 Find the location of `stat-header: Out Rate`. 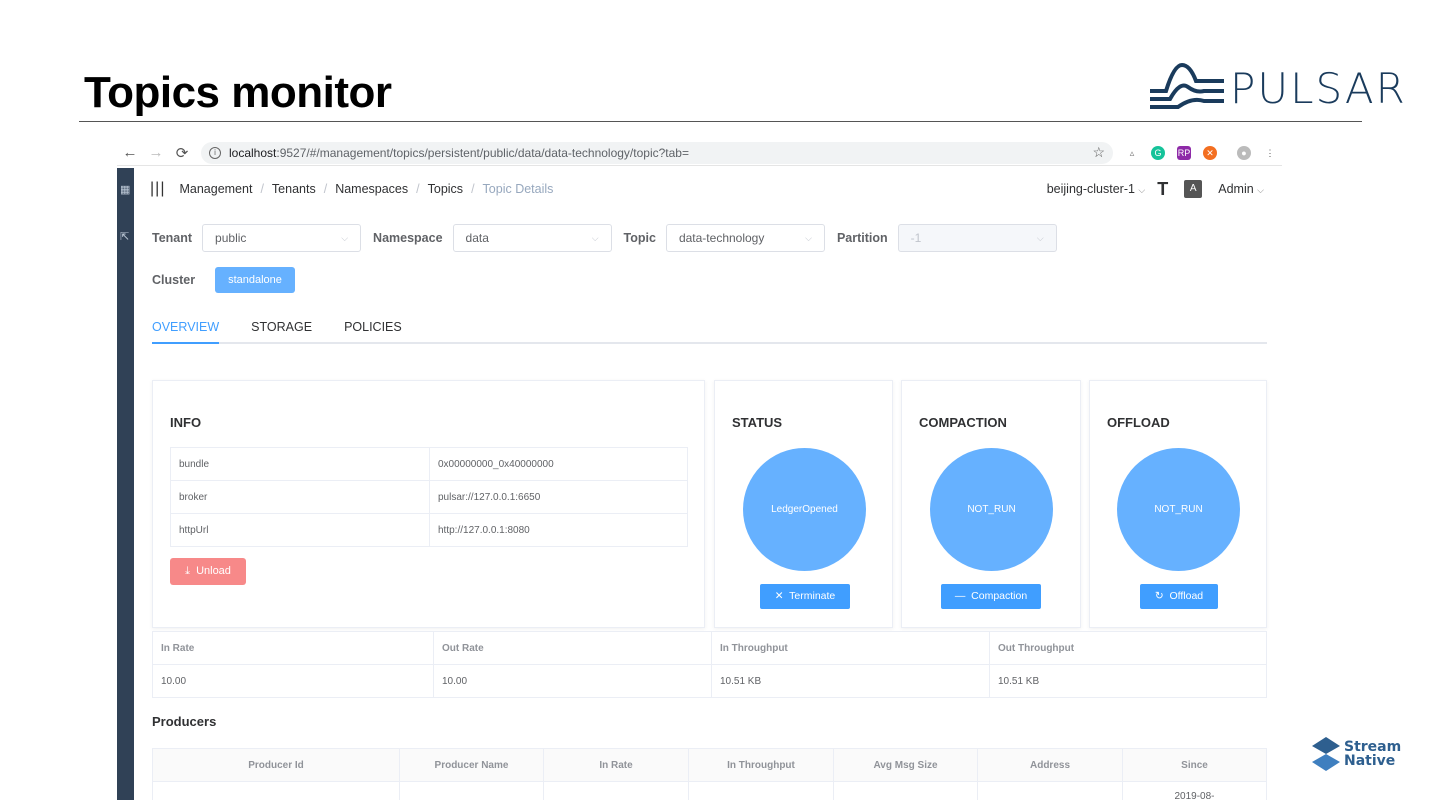

stat-header: Out Rate is located at coordinates (572, 648).